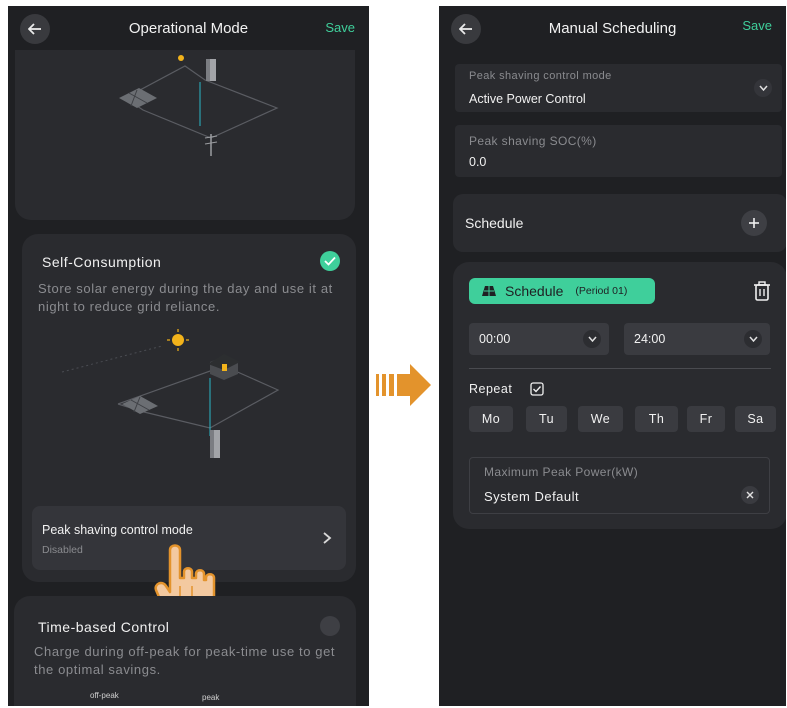 This screenshot has height=708, width=787. What do you see at coordinates (478, 162) in the screenshot?
I see `peak-soc-value: 0.0` at bounding box center [478, 162].